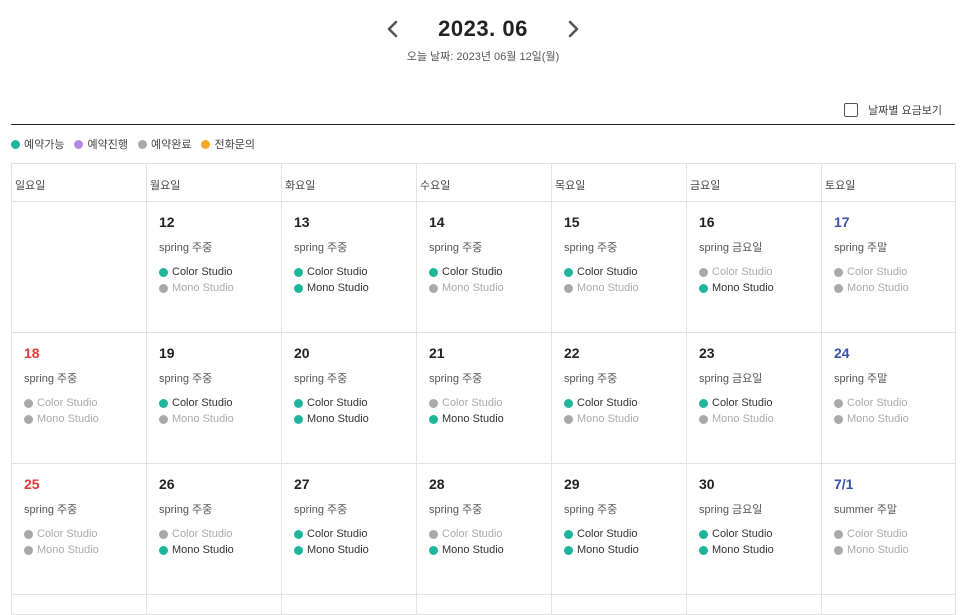  I want to click on day-number: 16, so click(707, 222).